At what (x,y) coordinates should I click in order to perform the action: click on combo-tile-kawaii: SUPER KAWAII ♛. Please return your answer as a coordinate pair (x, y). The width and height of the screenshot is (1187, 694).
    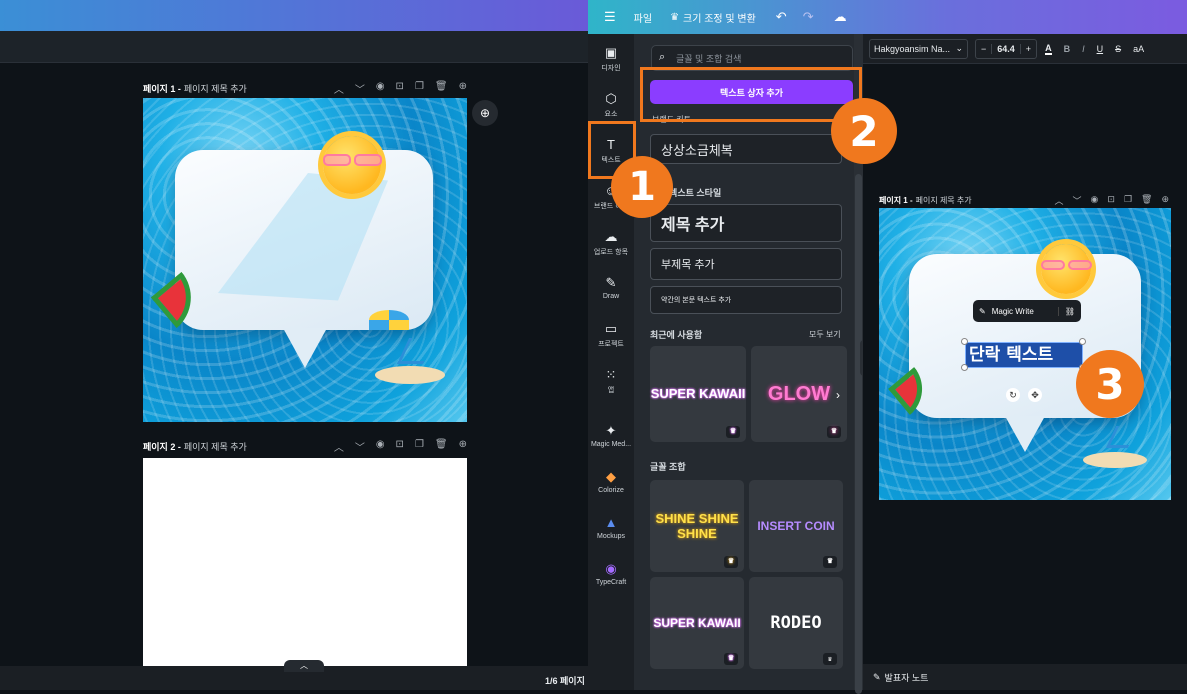
    Looking at the image, I should click on (697, 623).